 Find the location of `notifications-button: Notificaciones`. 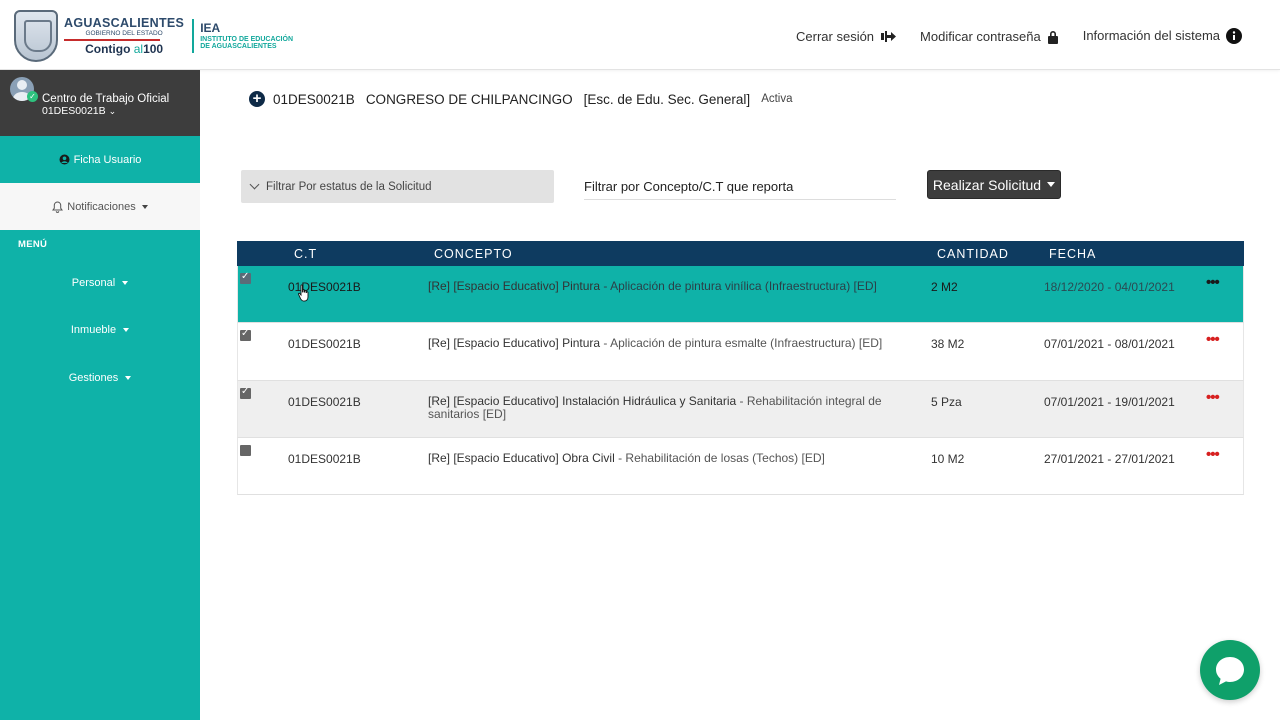

notifications-button: Notificaciones is located at coordinates (100, 206).